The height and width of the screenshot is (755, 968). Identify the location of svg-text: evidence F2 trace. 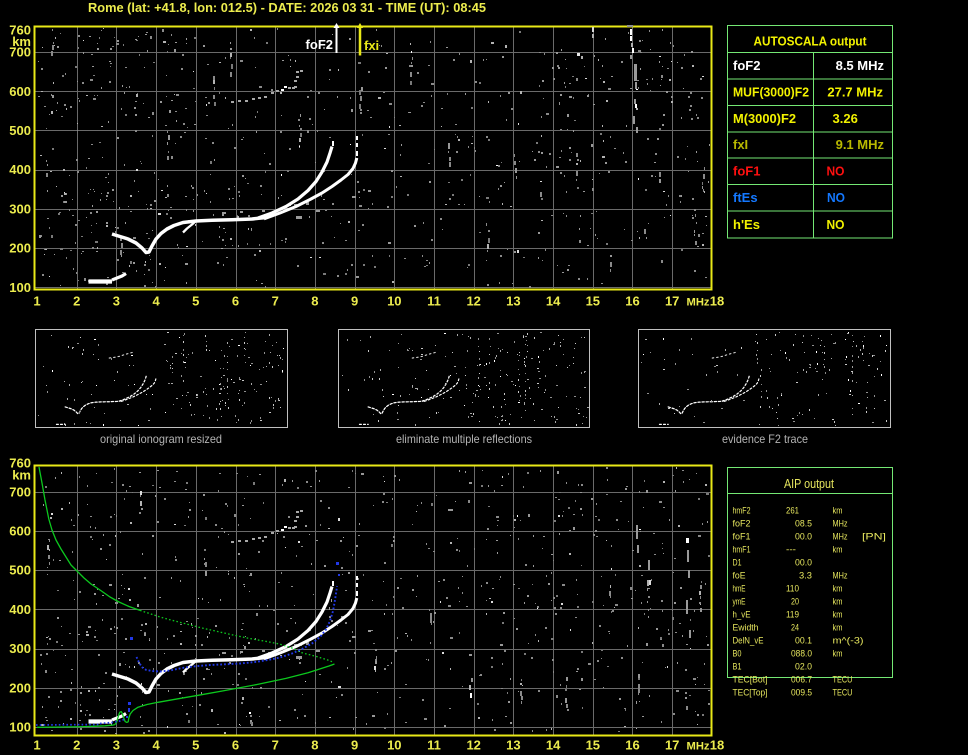
(765, 439).